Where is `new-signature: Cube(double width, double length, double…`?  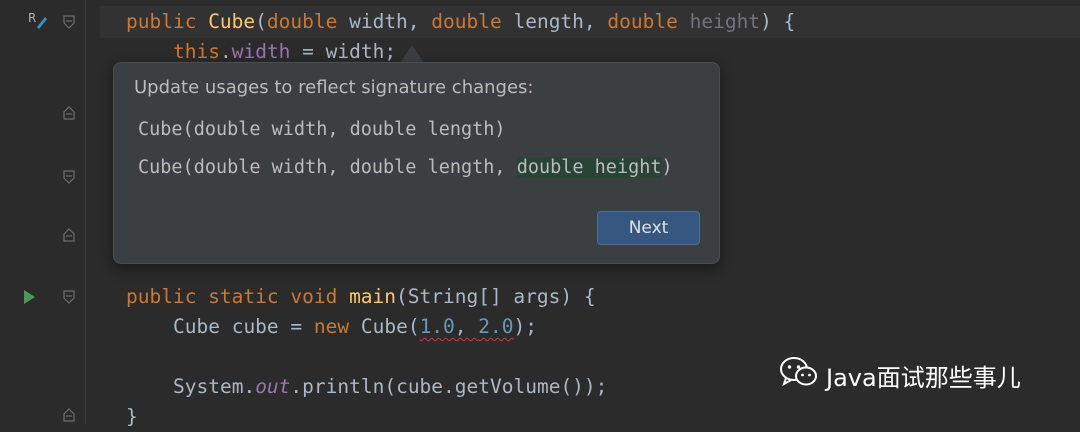
new-signature: Cube(double width, double length, double… is located at coordinates (405, 167).